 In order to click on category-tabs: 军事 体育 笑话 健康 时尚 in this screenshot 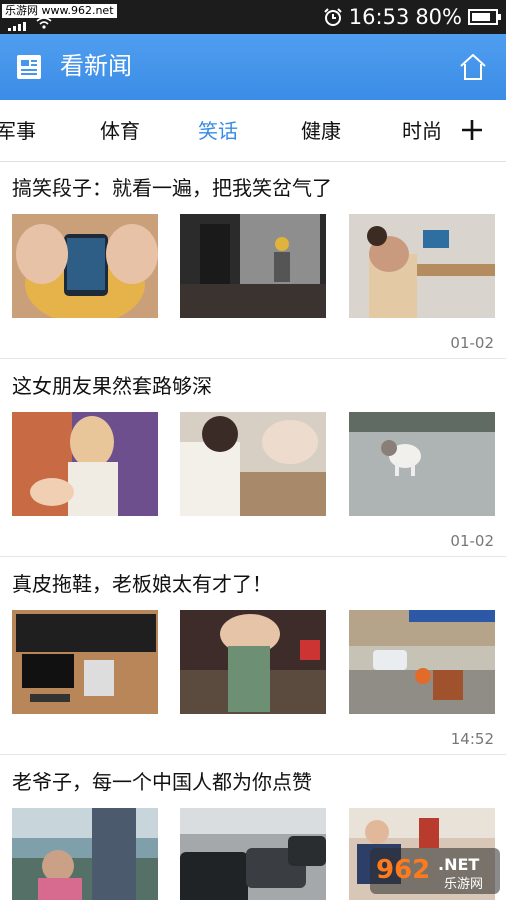, I will do `click(253, 131)`.